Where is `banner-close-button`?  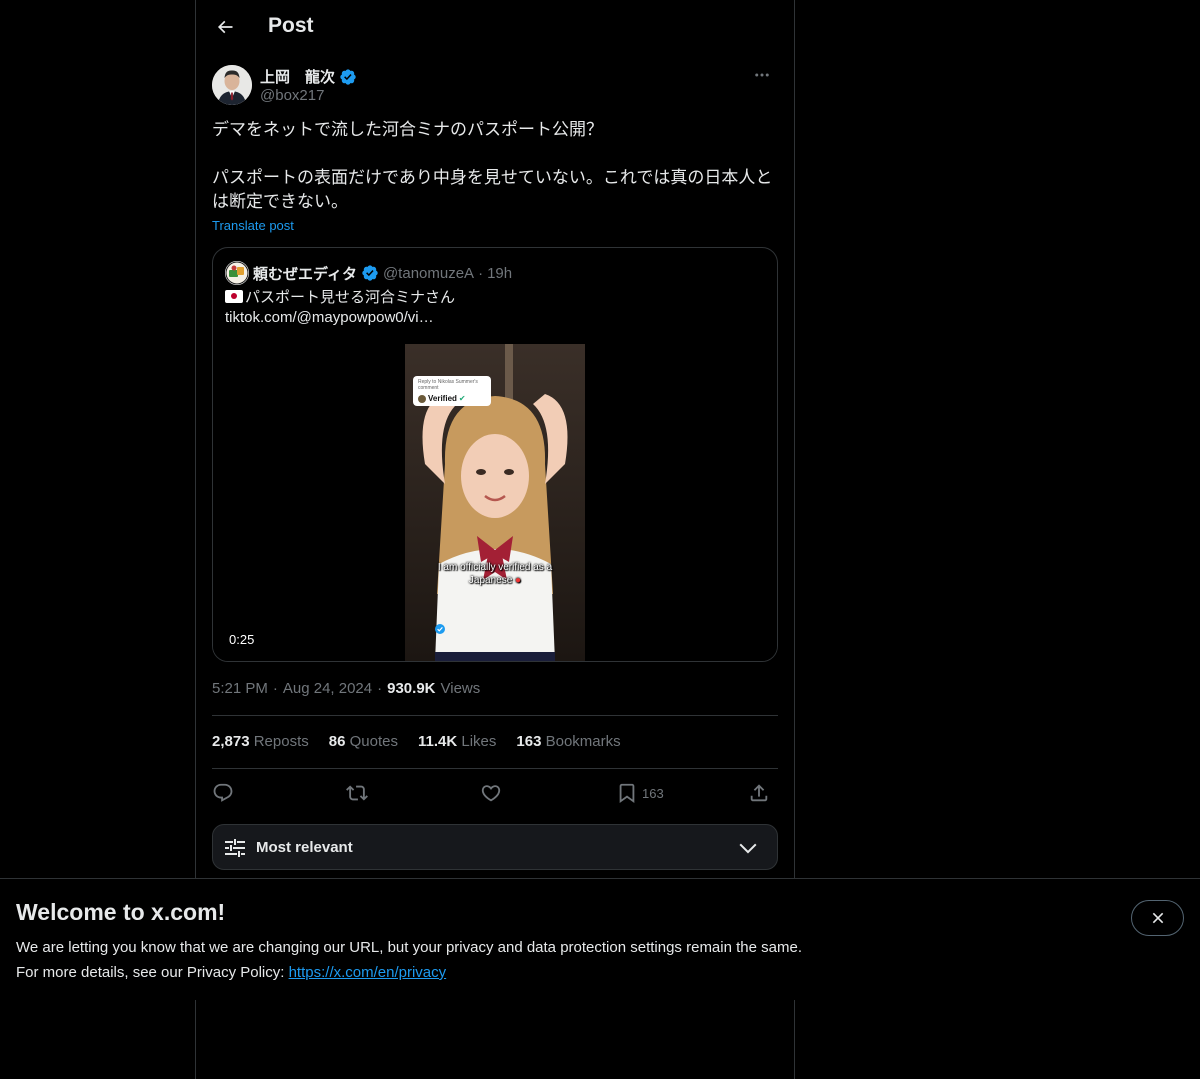 banner-close-button is located at coordinates (1157, 918).